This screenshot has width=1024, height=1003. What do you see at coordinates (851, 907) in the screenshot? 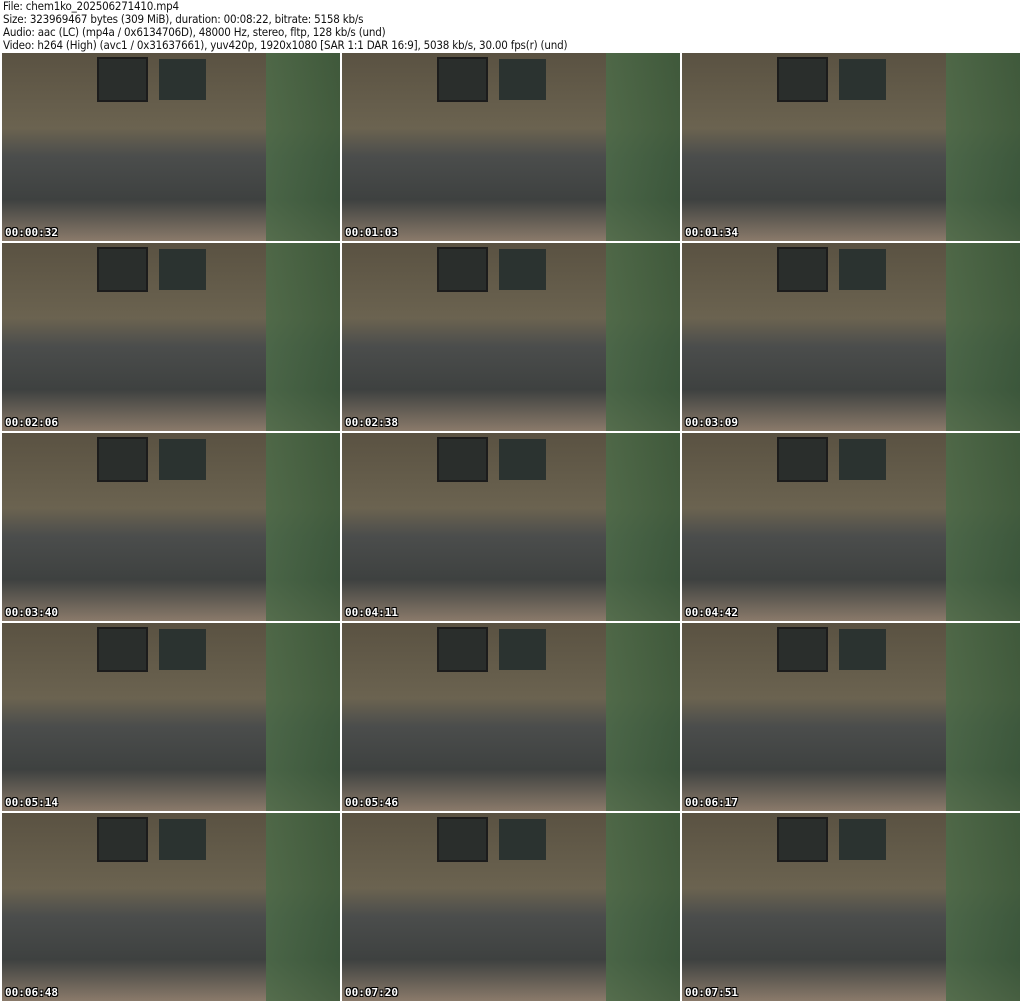
I see `video-thumbnail: 00:07:51` at bounding box center [851, 907].